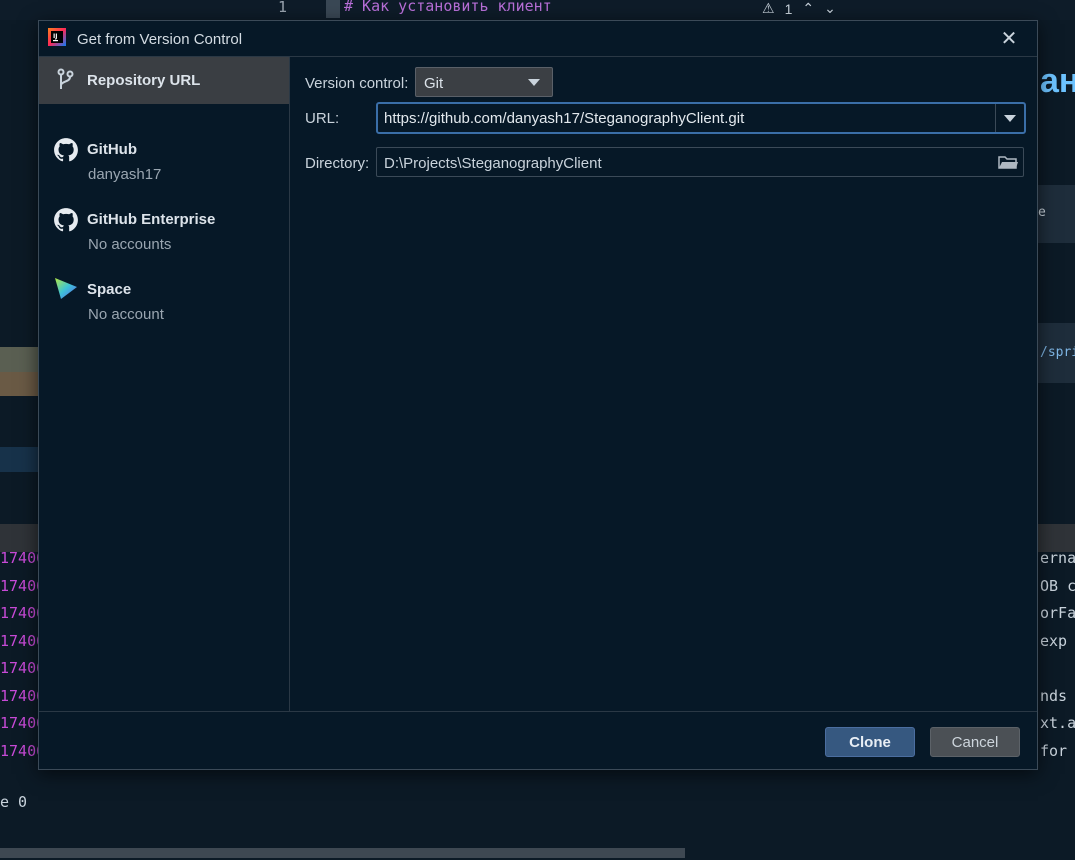  What do you see at coordinates (538, 740) in the screenshot?
I see `dialog-footer: Clone Cancel` at bounding box center [538, 740].